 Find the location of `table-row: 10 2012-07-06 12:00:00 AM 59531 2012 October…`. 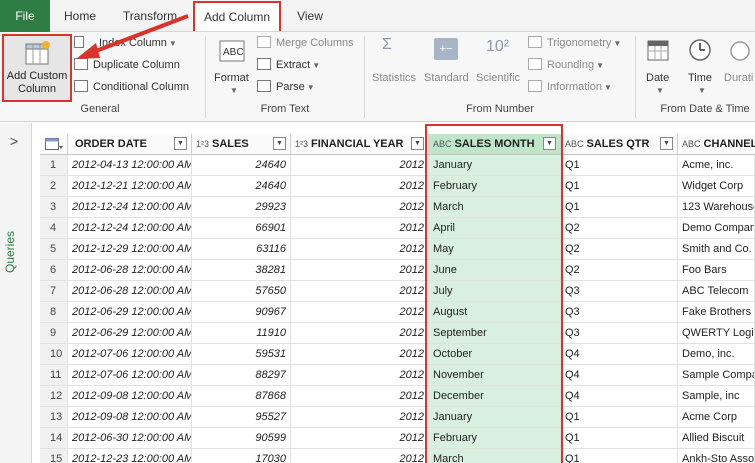

table-row: 10 2012-07-06 12:00:00 AM 59531 2012 October… is located at coordinates (397, 354).